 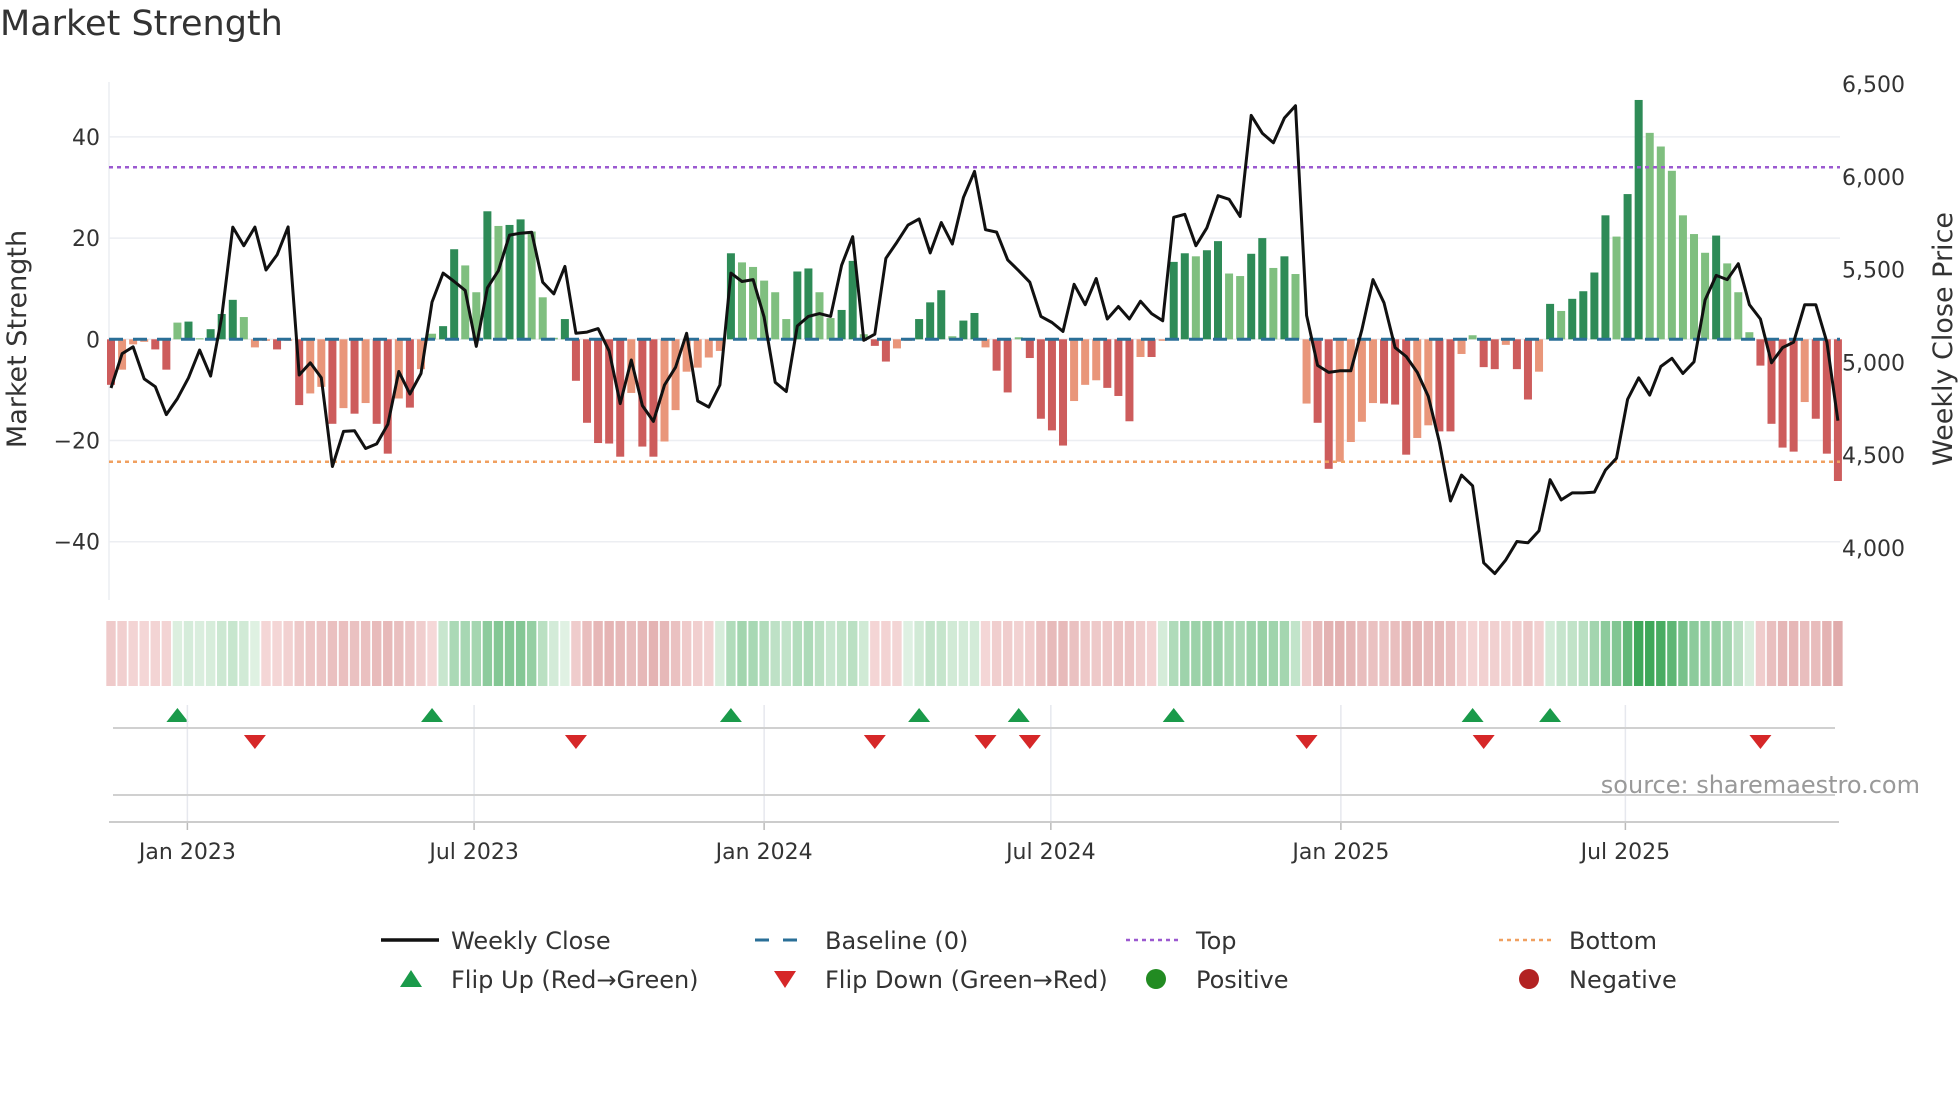 I want to click on legend-label: Negative, so click(x=1623, y=980).